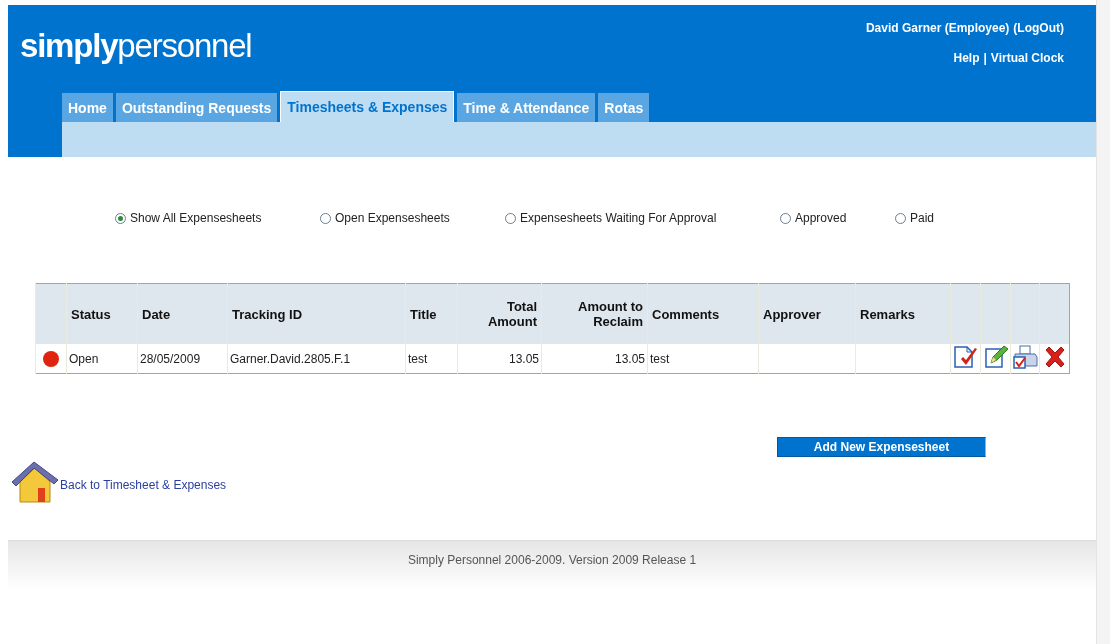 This screenshot has height=644, width=1110. I want to click on virtual-clock-link: Virtual Clock, so click(1027, 58).